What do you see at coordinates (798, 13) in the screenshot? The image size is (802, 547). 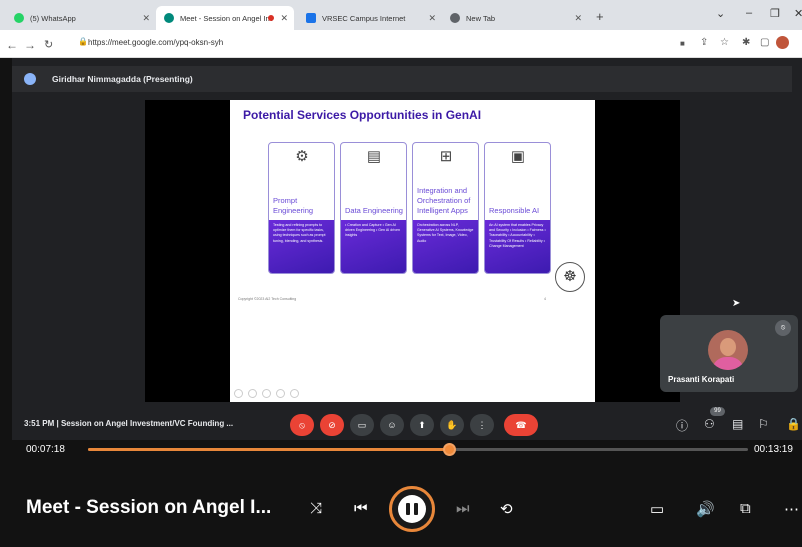 I see `close-window-icon: ✕` at bounding box center [798, 13].